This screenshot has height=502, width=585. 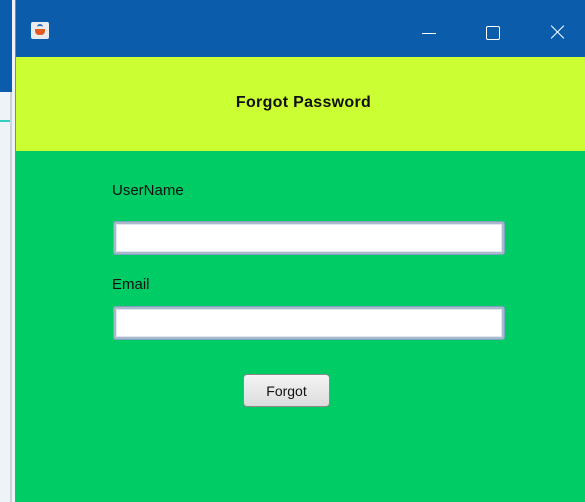 What do you see at coordinates (11, 297) in the screenshot?
I see `background-divider` at bounding box center [11, 297].